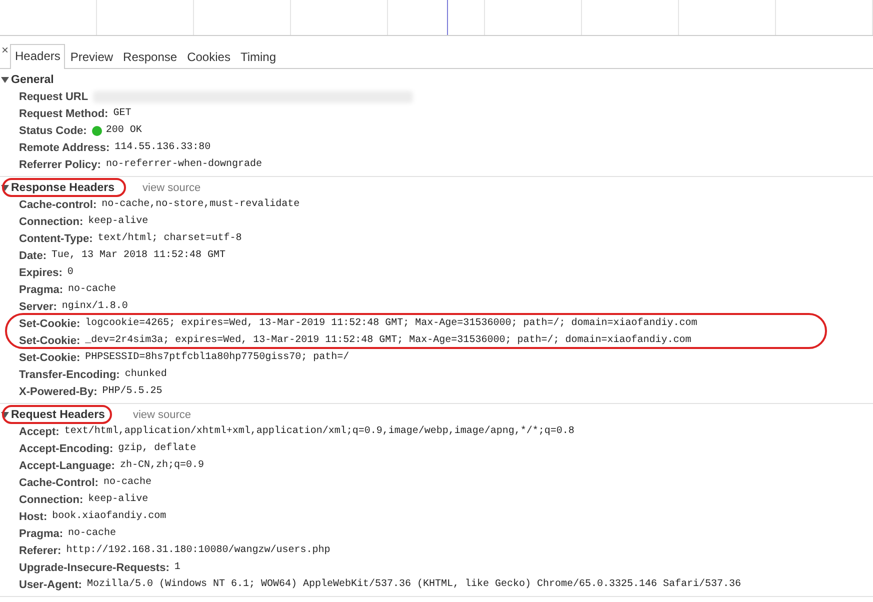  I want to click on header-name: X-Powered-By:, so click(58, 392).